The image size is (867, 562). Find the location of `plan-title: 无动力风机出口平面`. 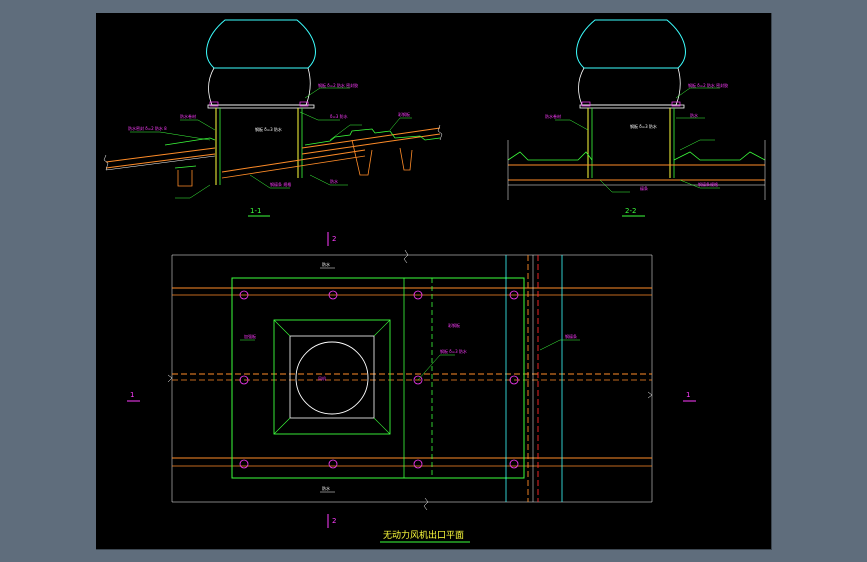

plan-title: 无动力风机出口平面 is located at coordinates (423, 535).